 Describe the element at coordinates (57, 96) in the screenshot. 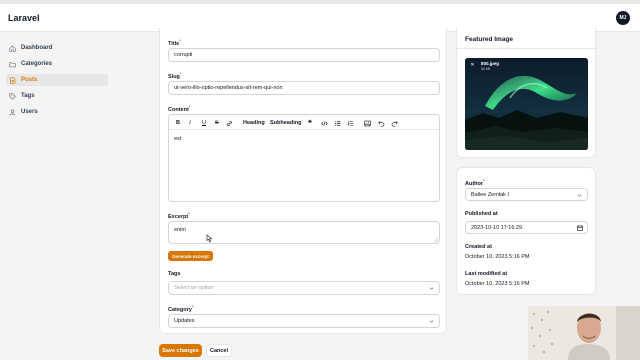

I see `sidebar-item-tags: Tags` at that location.